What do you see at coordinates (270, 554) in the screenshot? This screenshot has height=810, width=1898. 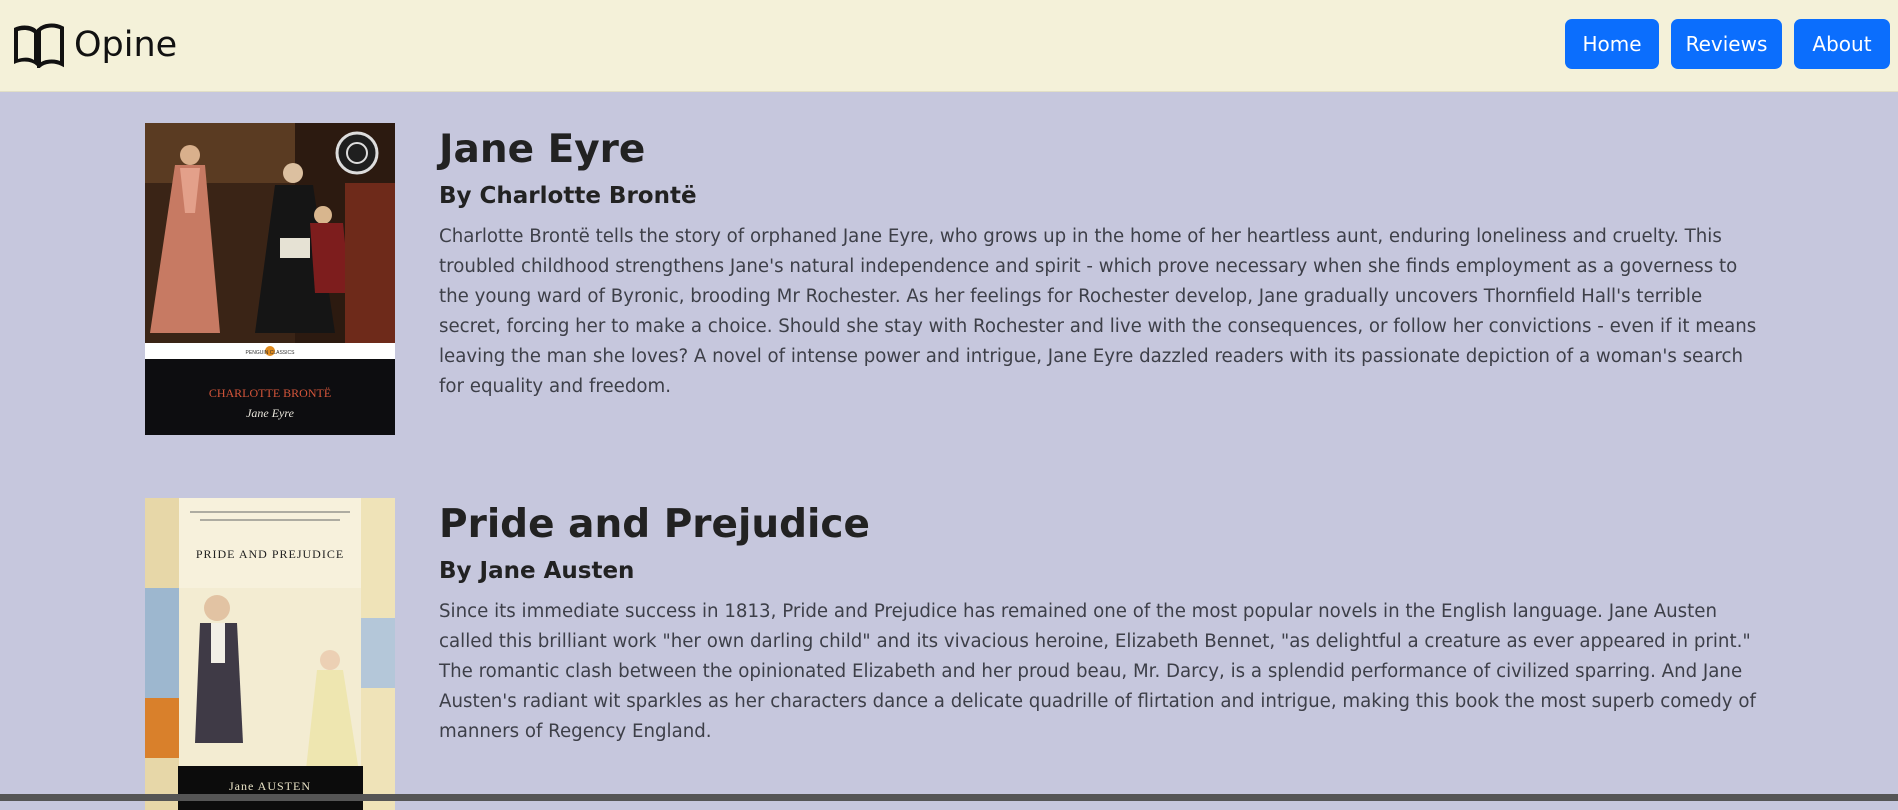 I see `cover-title-text: PRIDE AND PREJUDICE` at bounding box center [270, 554].